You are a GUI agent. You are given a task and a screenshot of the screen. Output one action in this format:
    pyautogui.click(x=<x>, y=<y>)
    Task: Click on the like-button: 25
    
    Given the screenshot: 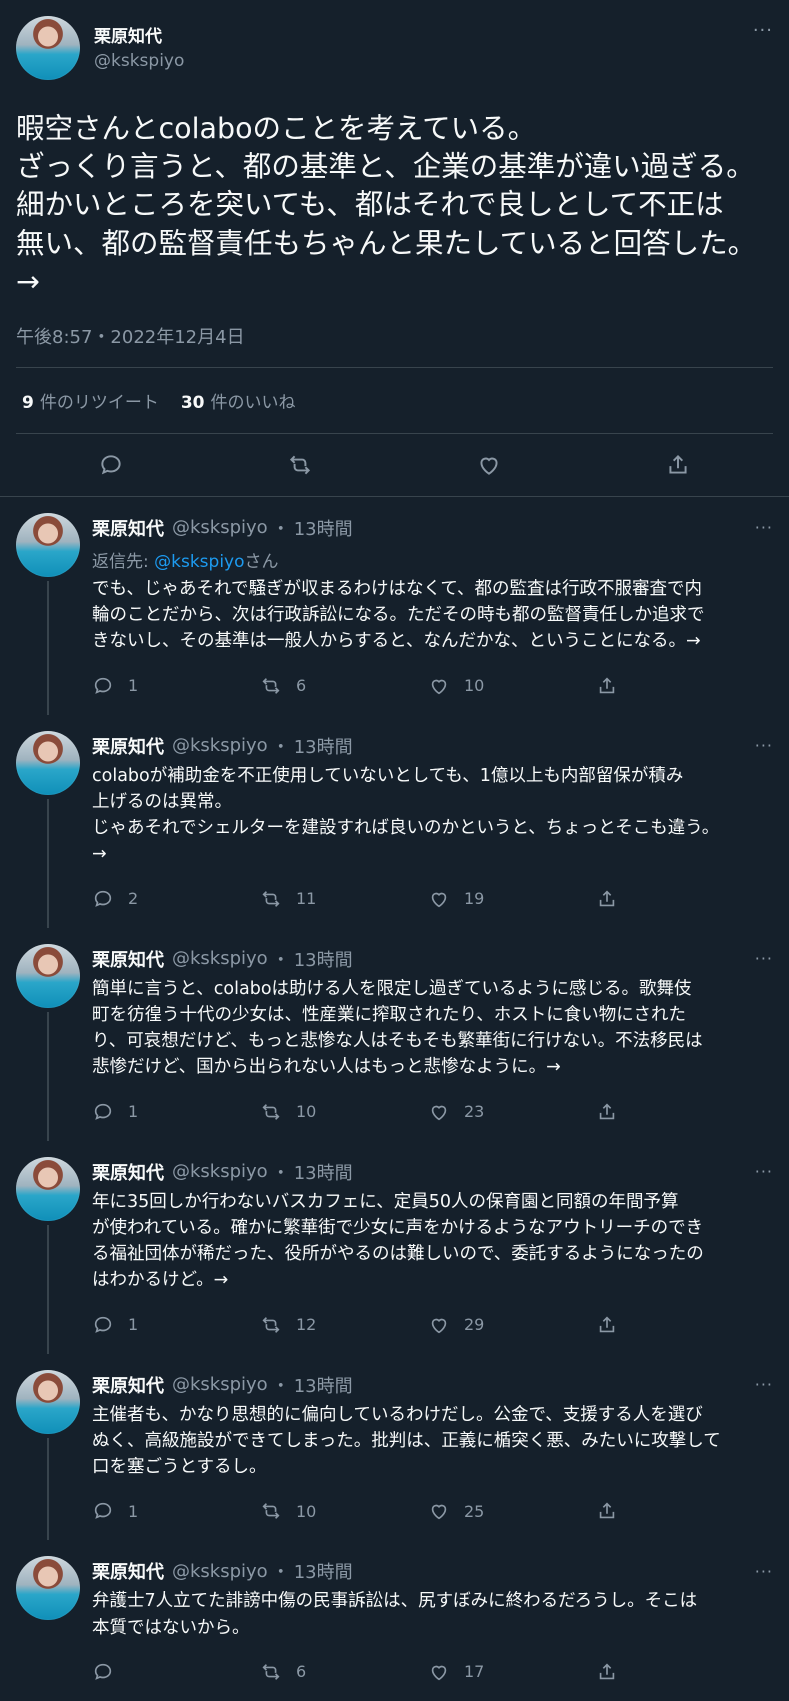 What is the action you would take?
    pyautogui.click(x=512, y=1511)
    